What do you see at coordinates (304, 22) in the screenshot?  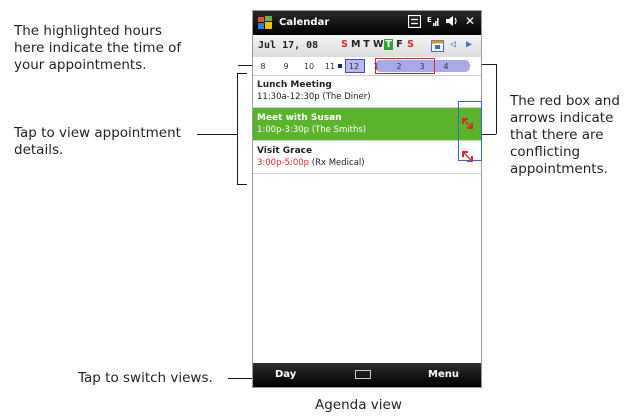 I see `app-title: Calendar` at bounding box center [304, 22].